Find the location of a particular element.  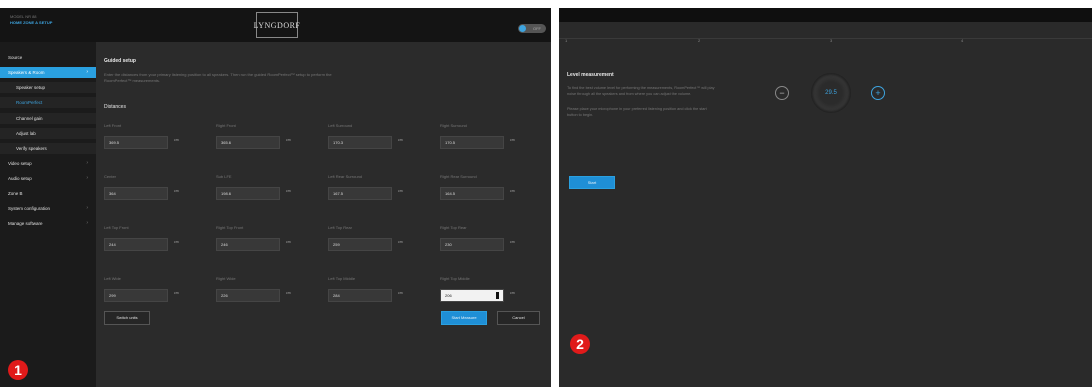

field-label: Right Top Front is located at coordinates (230, 227).